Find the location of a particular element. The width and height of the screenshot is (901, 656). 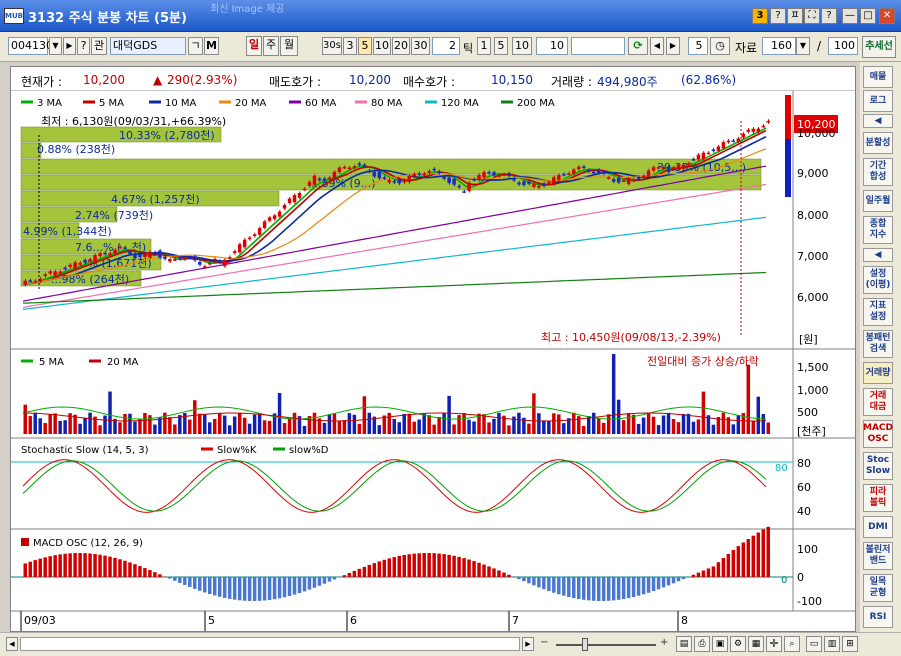

data-count-input: 160 is located at coordinates (779, 46).